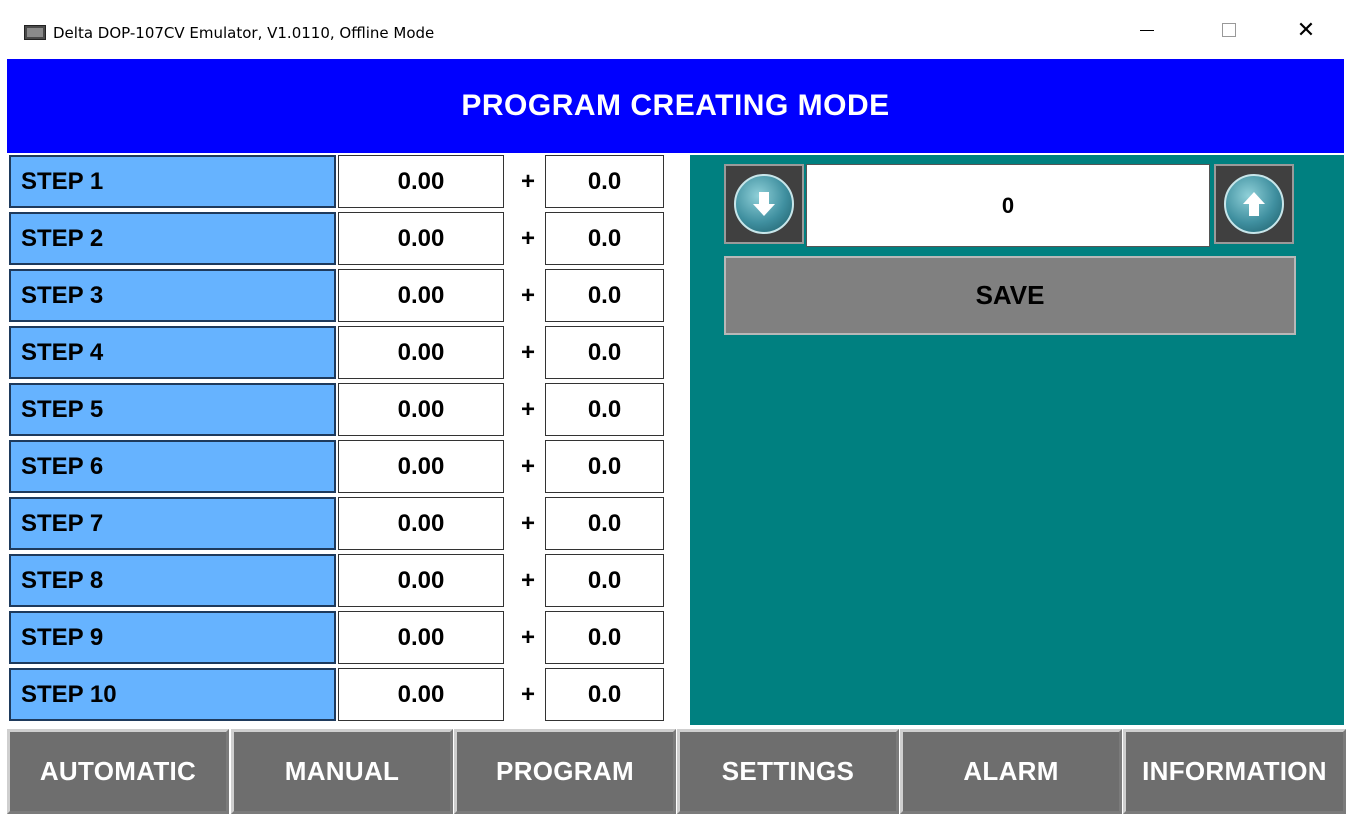 The height and width of the screenshot is (814, 1346). Describe the element at coordinates (565, 771) in the screenshot. I see `nav-program-button: PROGRAM` at that location.